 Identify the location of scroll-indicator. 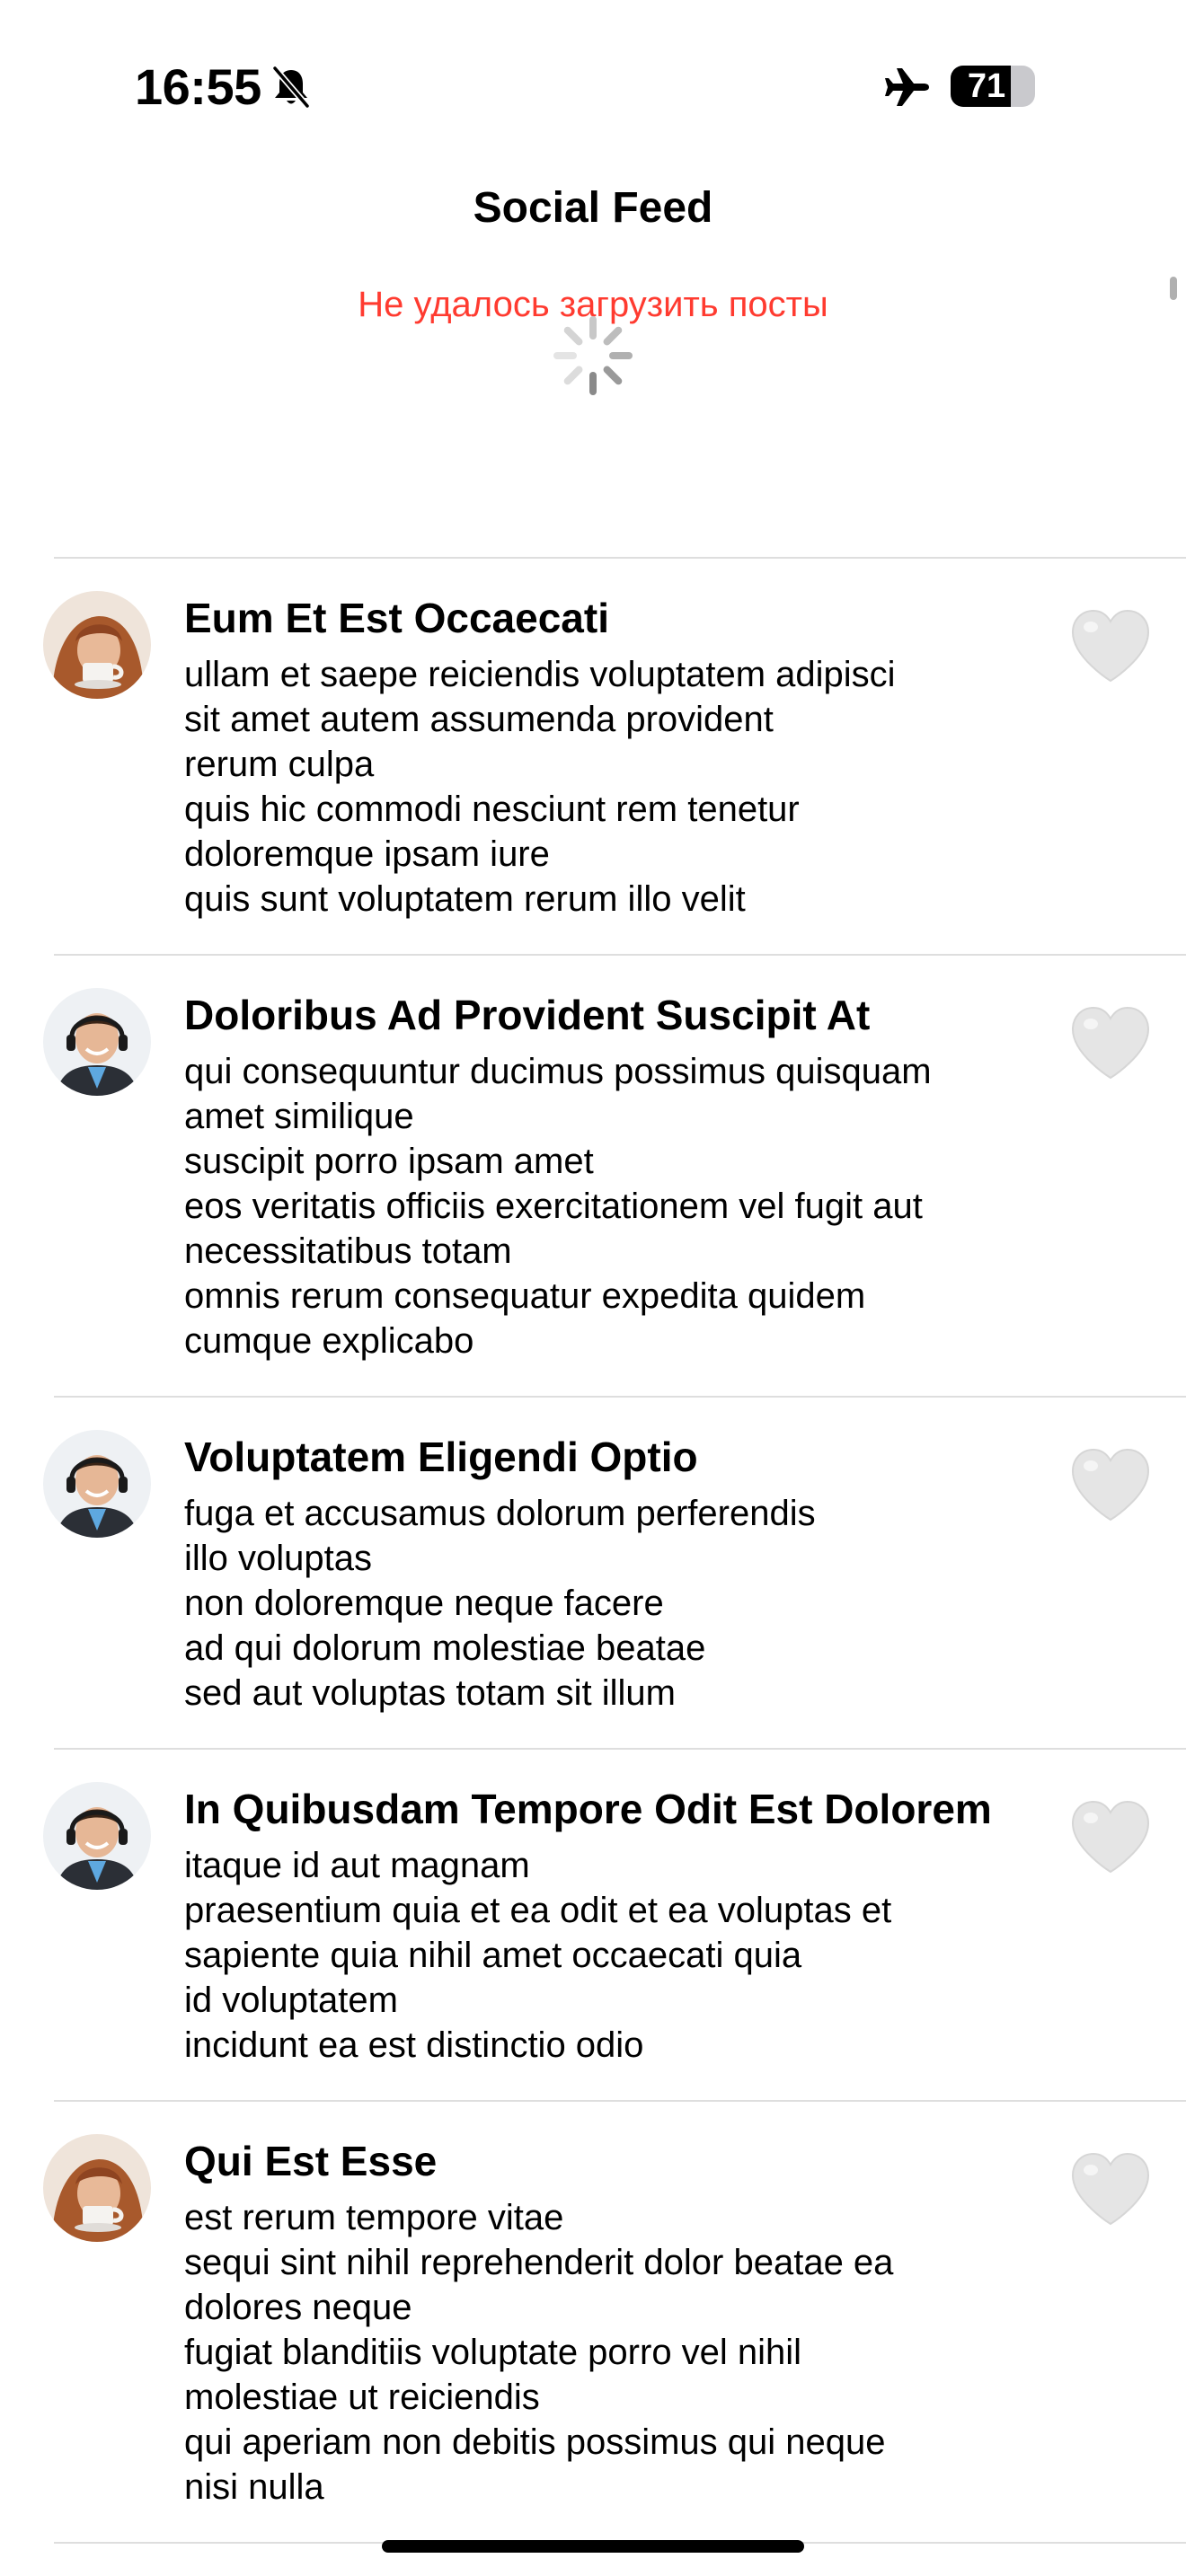
(1173, 288).